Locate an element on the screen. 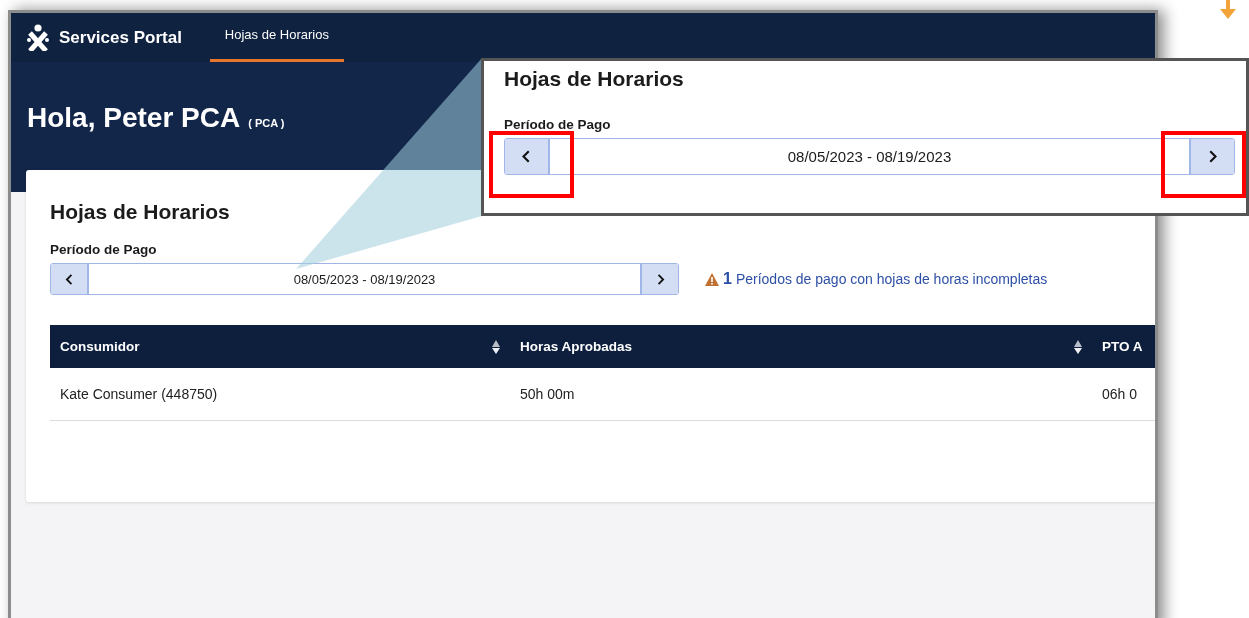 This screenshot has height=618, width=1249. incomplete-periods-link: Períodos de pago con hojas de horas incompletas is located at coordinates (891, 279).